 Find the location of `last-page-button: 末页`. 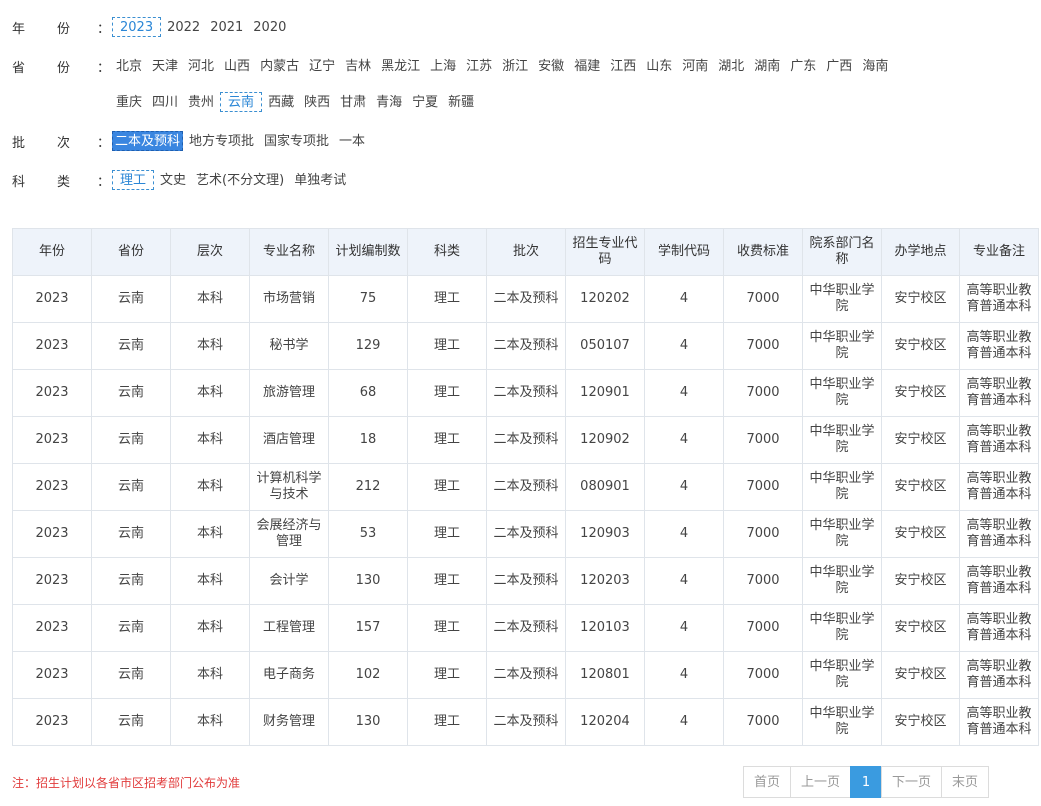

last-page-button: 末页 is located at coordinates (965, 782).